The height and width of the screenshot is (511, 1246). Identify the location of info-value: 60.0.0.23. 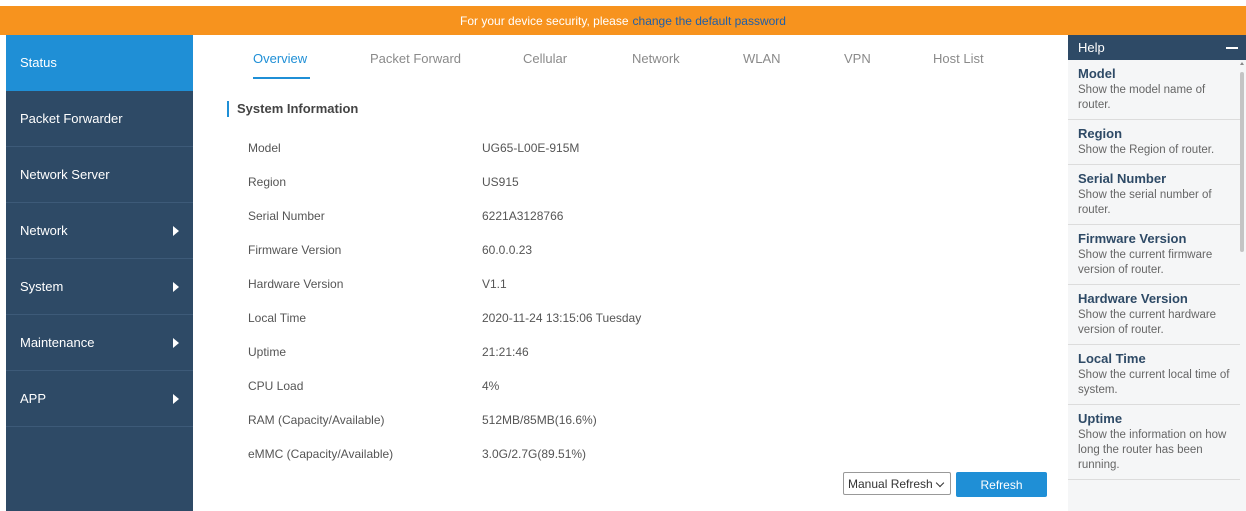
(507, 250).